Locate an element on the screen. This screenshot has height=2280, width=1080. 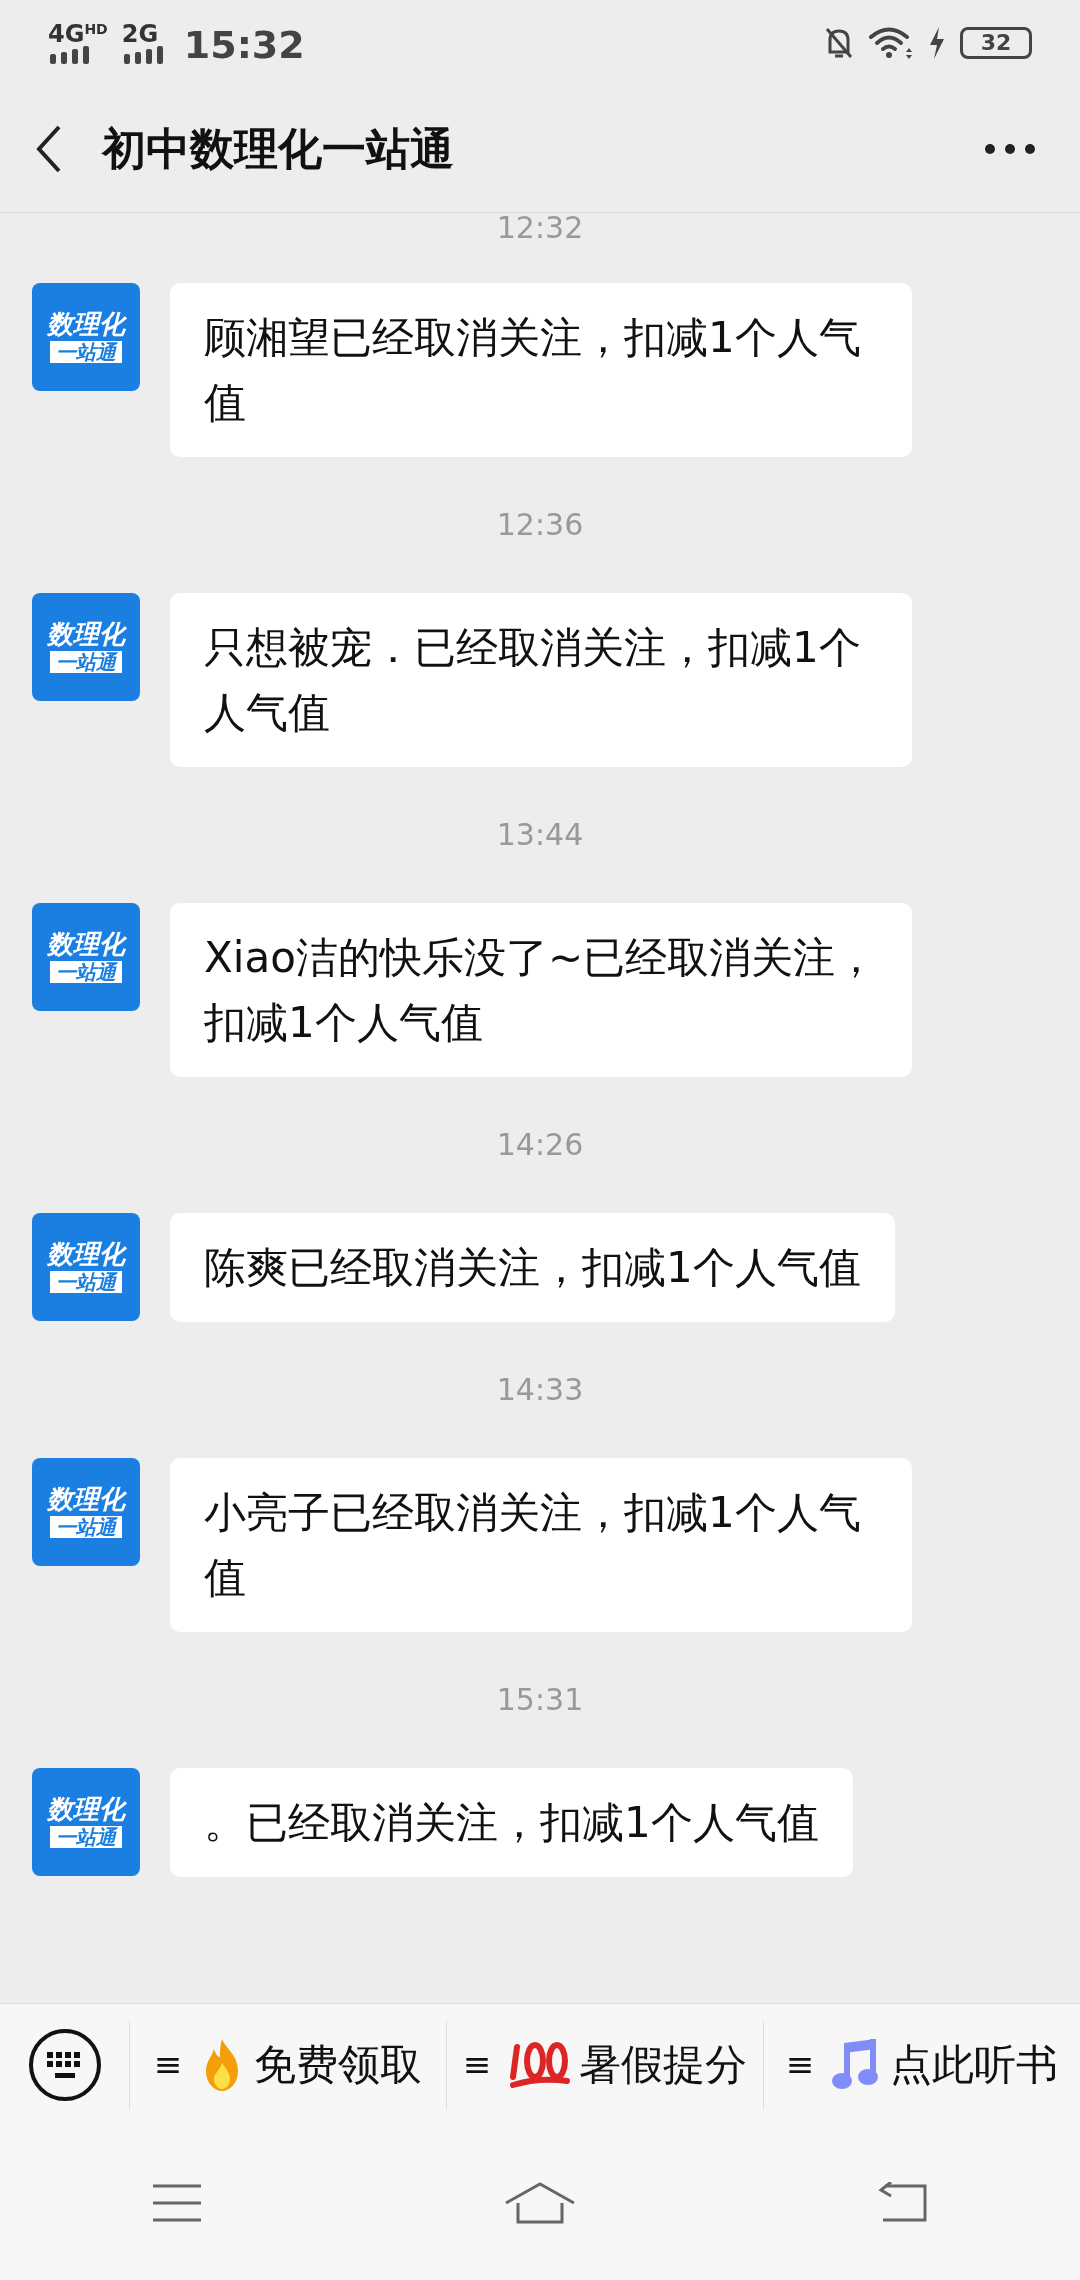
back-nav-icon is located at coordinates (903, 2202).